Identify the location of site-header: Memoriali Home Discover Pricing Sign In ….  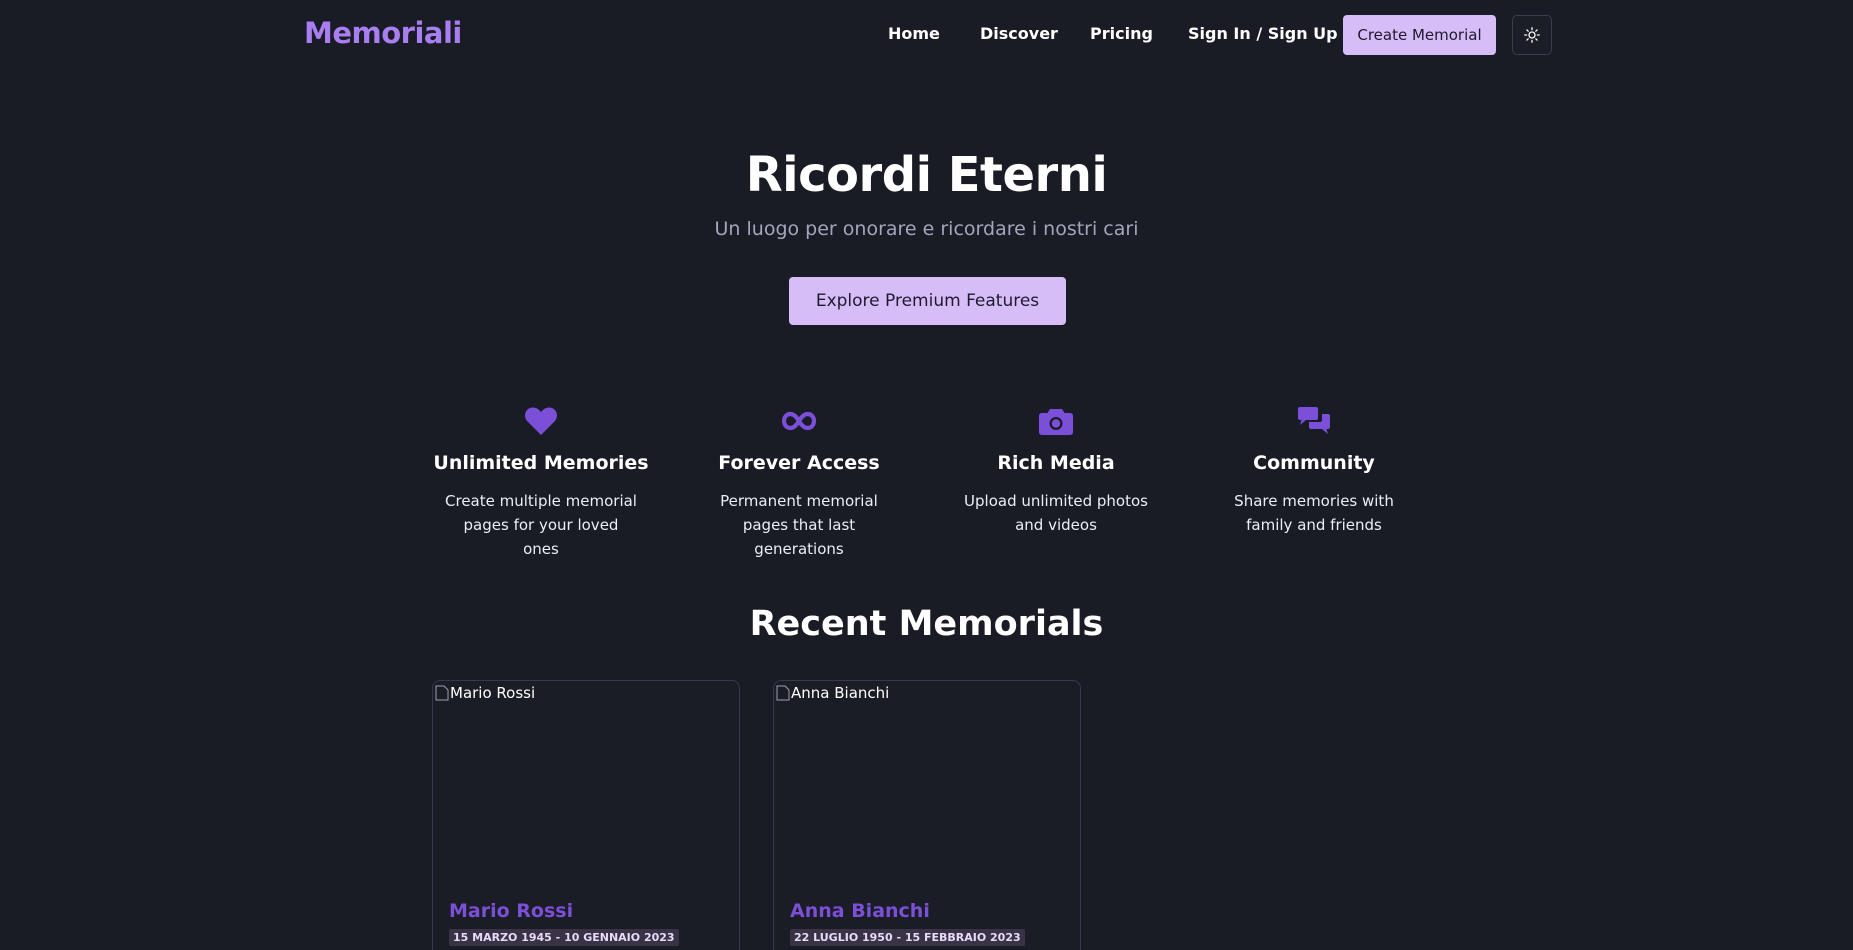
(926, 35).